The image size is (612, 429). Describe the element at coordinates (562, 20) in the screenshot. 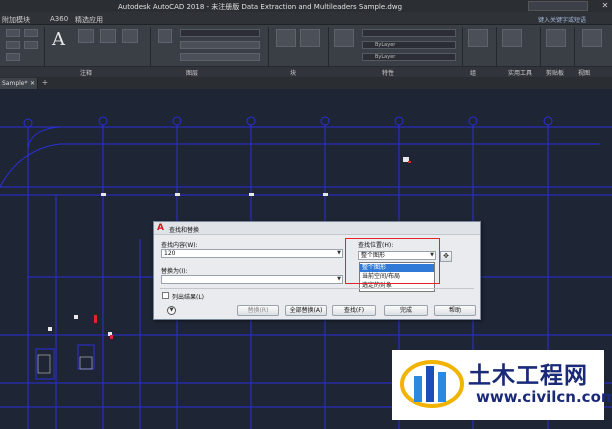

I see `search-hint: 键入关键字或短语` at that location.